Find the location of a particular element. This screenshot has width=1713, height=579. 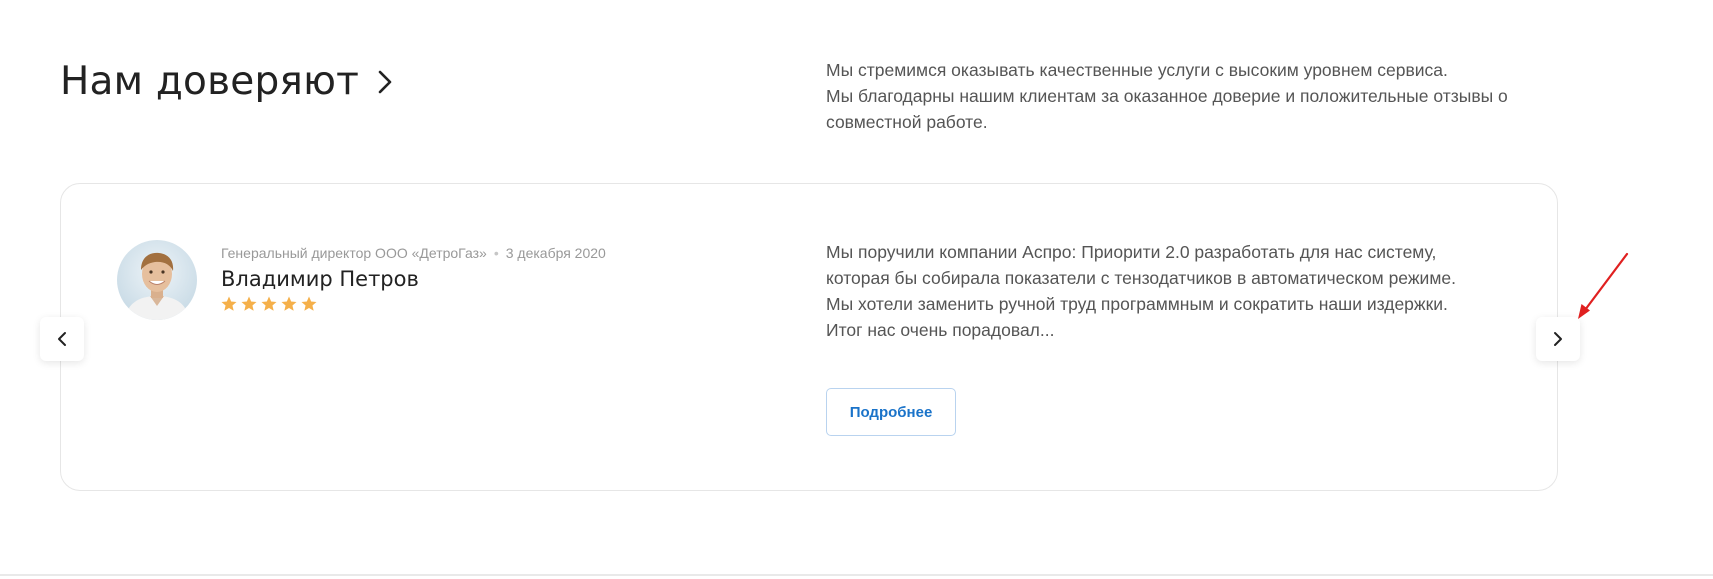

slider-prev-button is located at coordinates (62, 339).